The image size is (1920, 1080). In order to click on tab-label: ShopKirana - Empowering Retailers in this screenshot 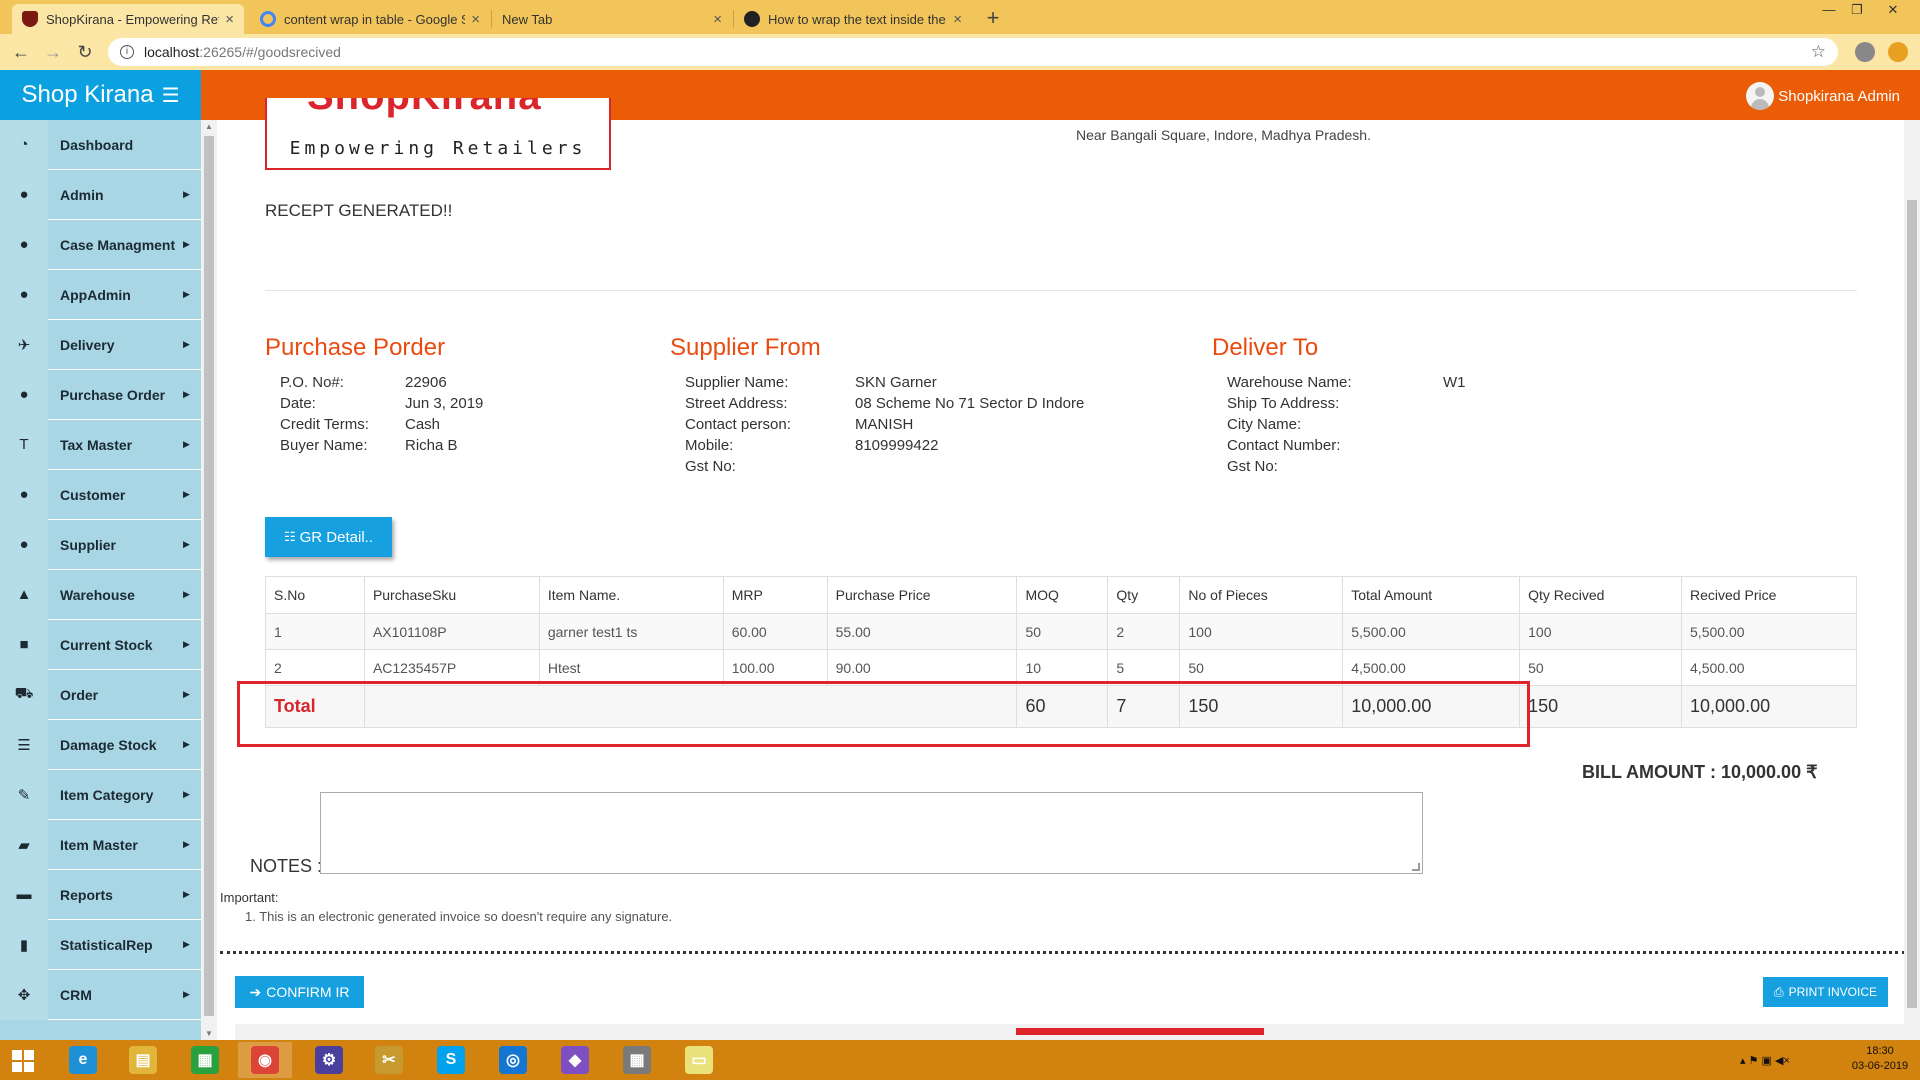, I will do `click(132, 19)`.